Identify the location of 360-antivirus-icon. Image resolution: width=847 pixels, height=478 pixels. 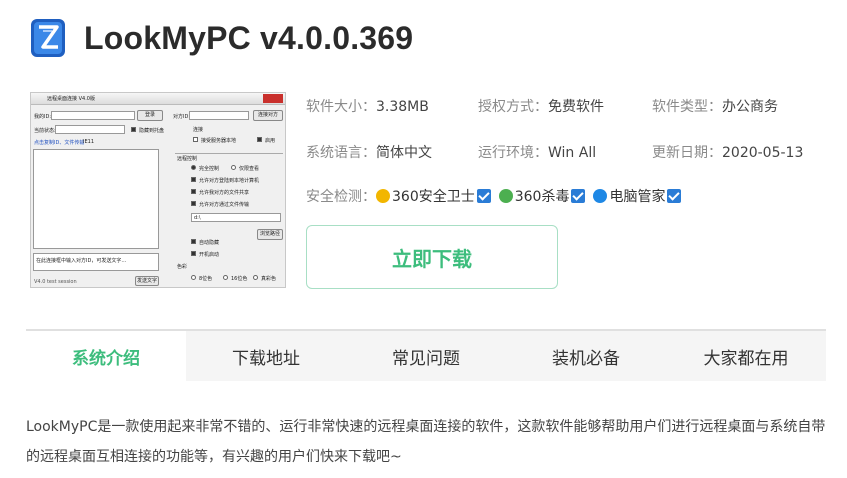
(505, 196).